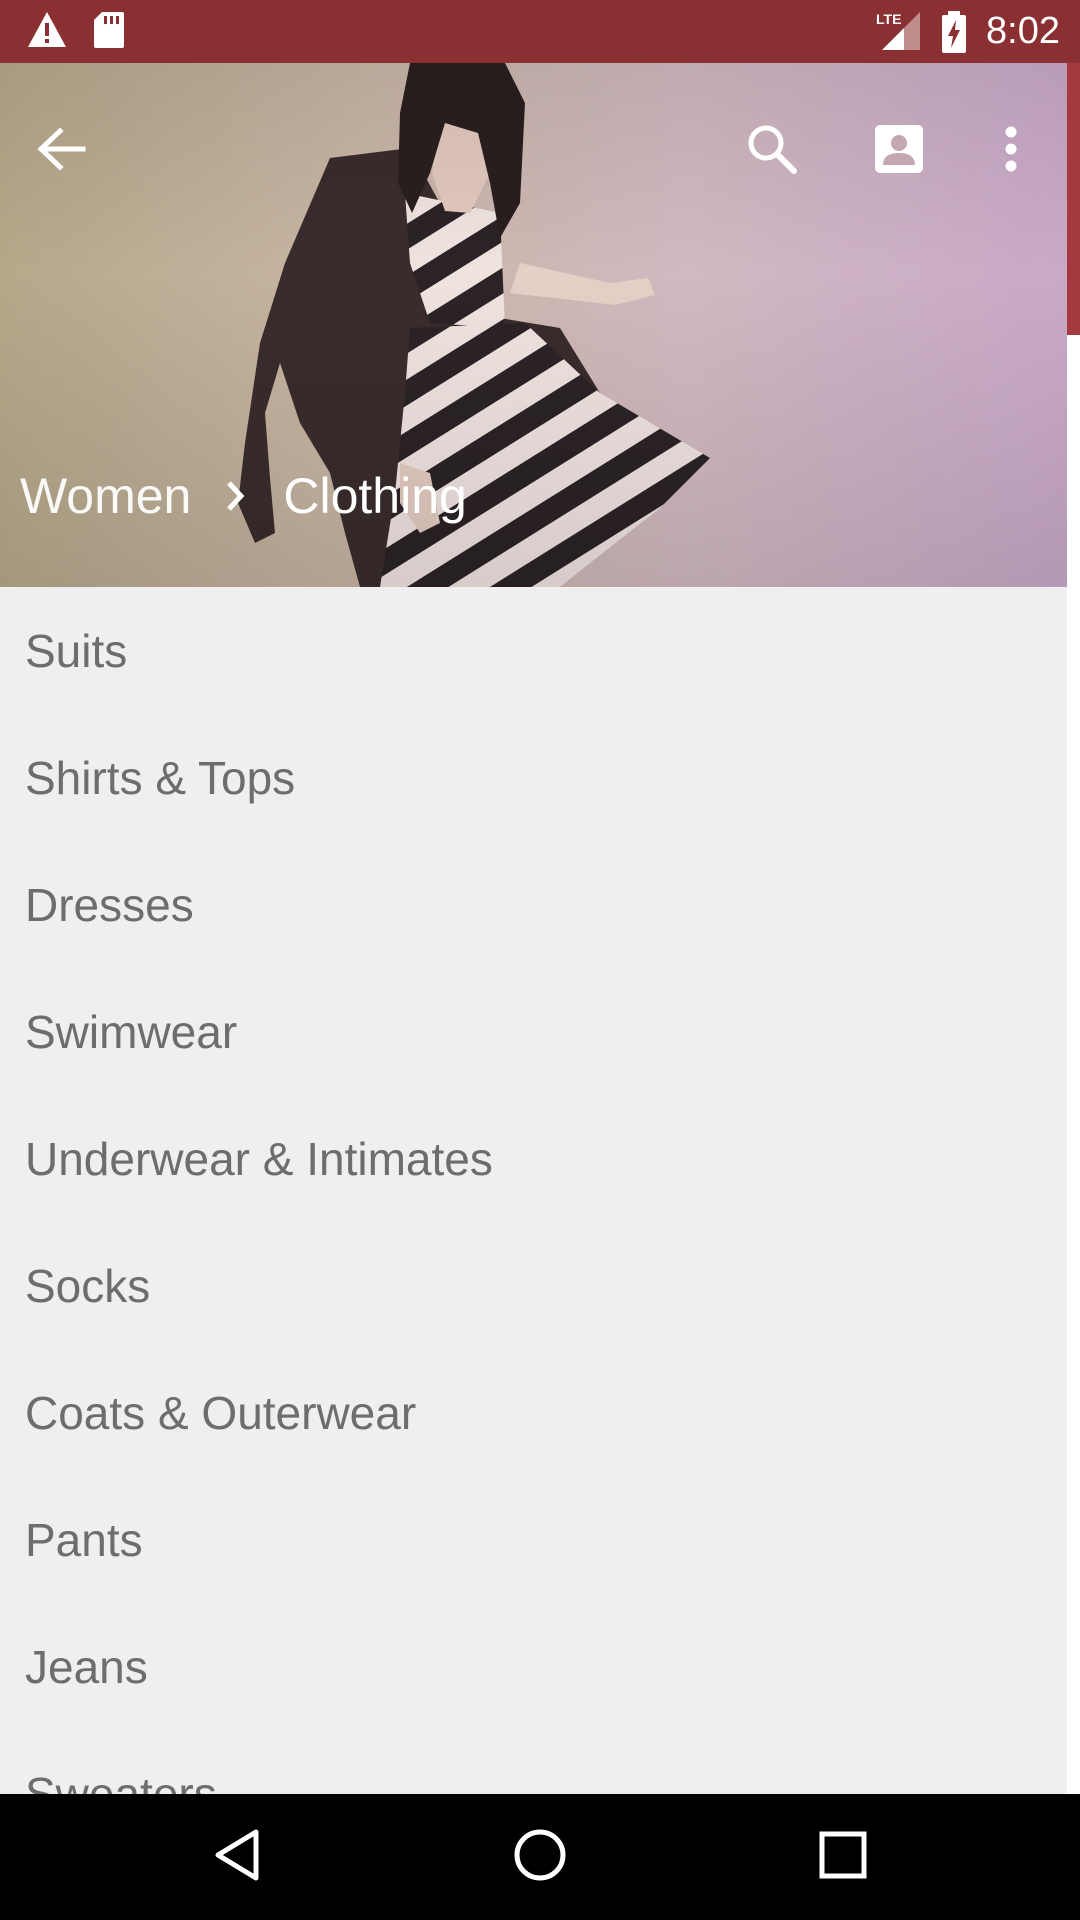 This screenshot has height=1920, width=1080. I want to click on breadcrumb-parent: Women, so click(105, 496).